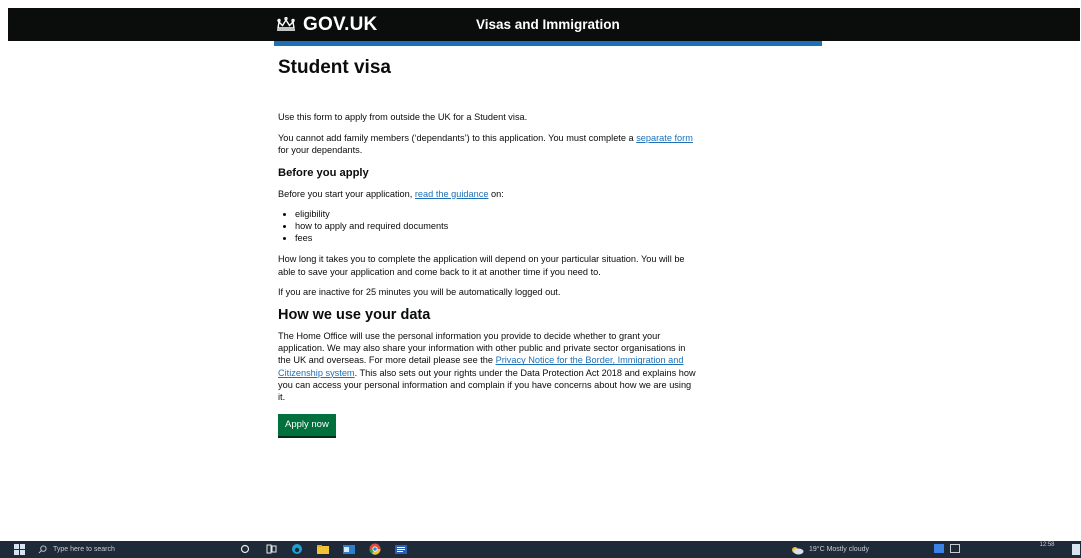  I want to click on word-icon, so click(401, 549).